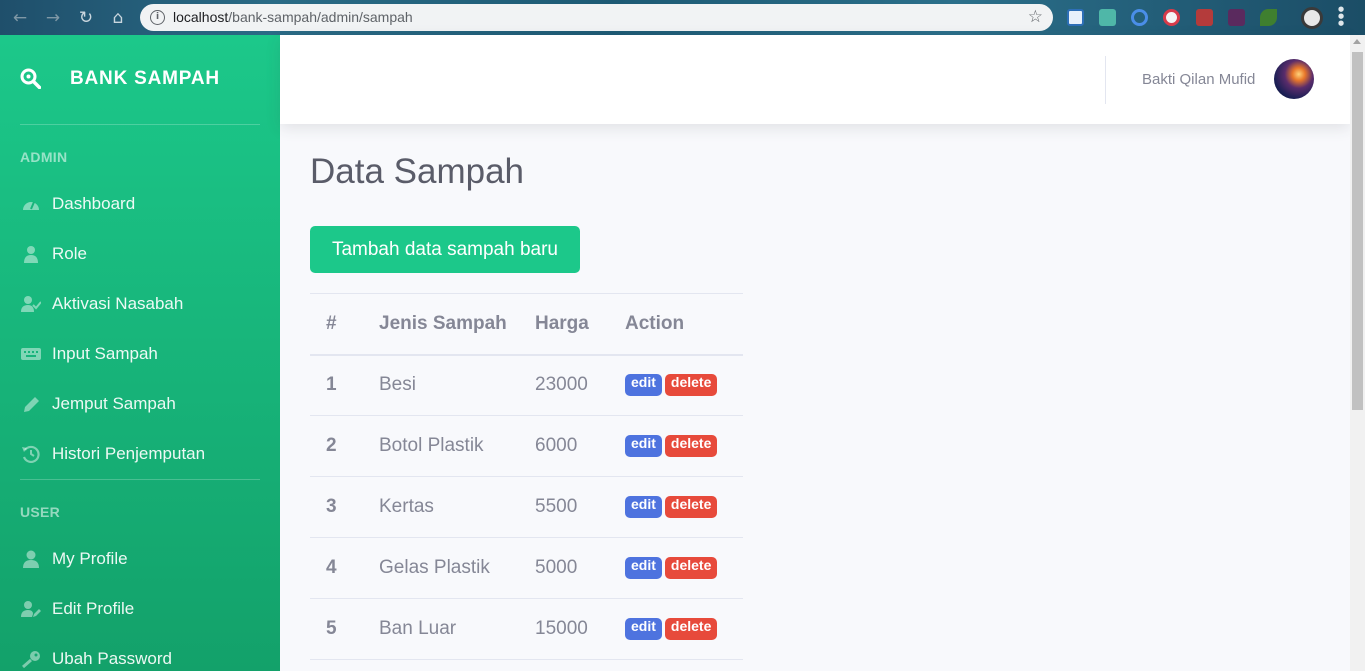 The width and height of the screenshot is (1365, 671). I want to click on sidebar-item-label: Ubah Password, so click(112, 658).